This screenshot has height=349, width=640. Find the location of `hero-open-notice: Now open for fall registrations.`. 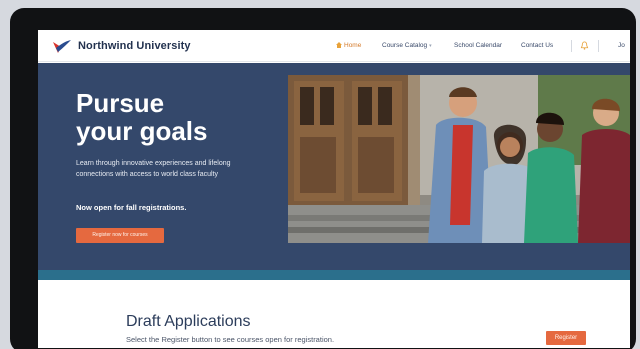

hero-open-notice: Now open for fall registrations. is located at coordinates (131, 207).